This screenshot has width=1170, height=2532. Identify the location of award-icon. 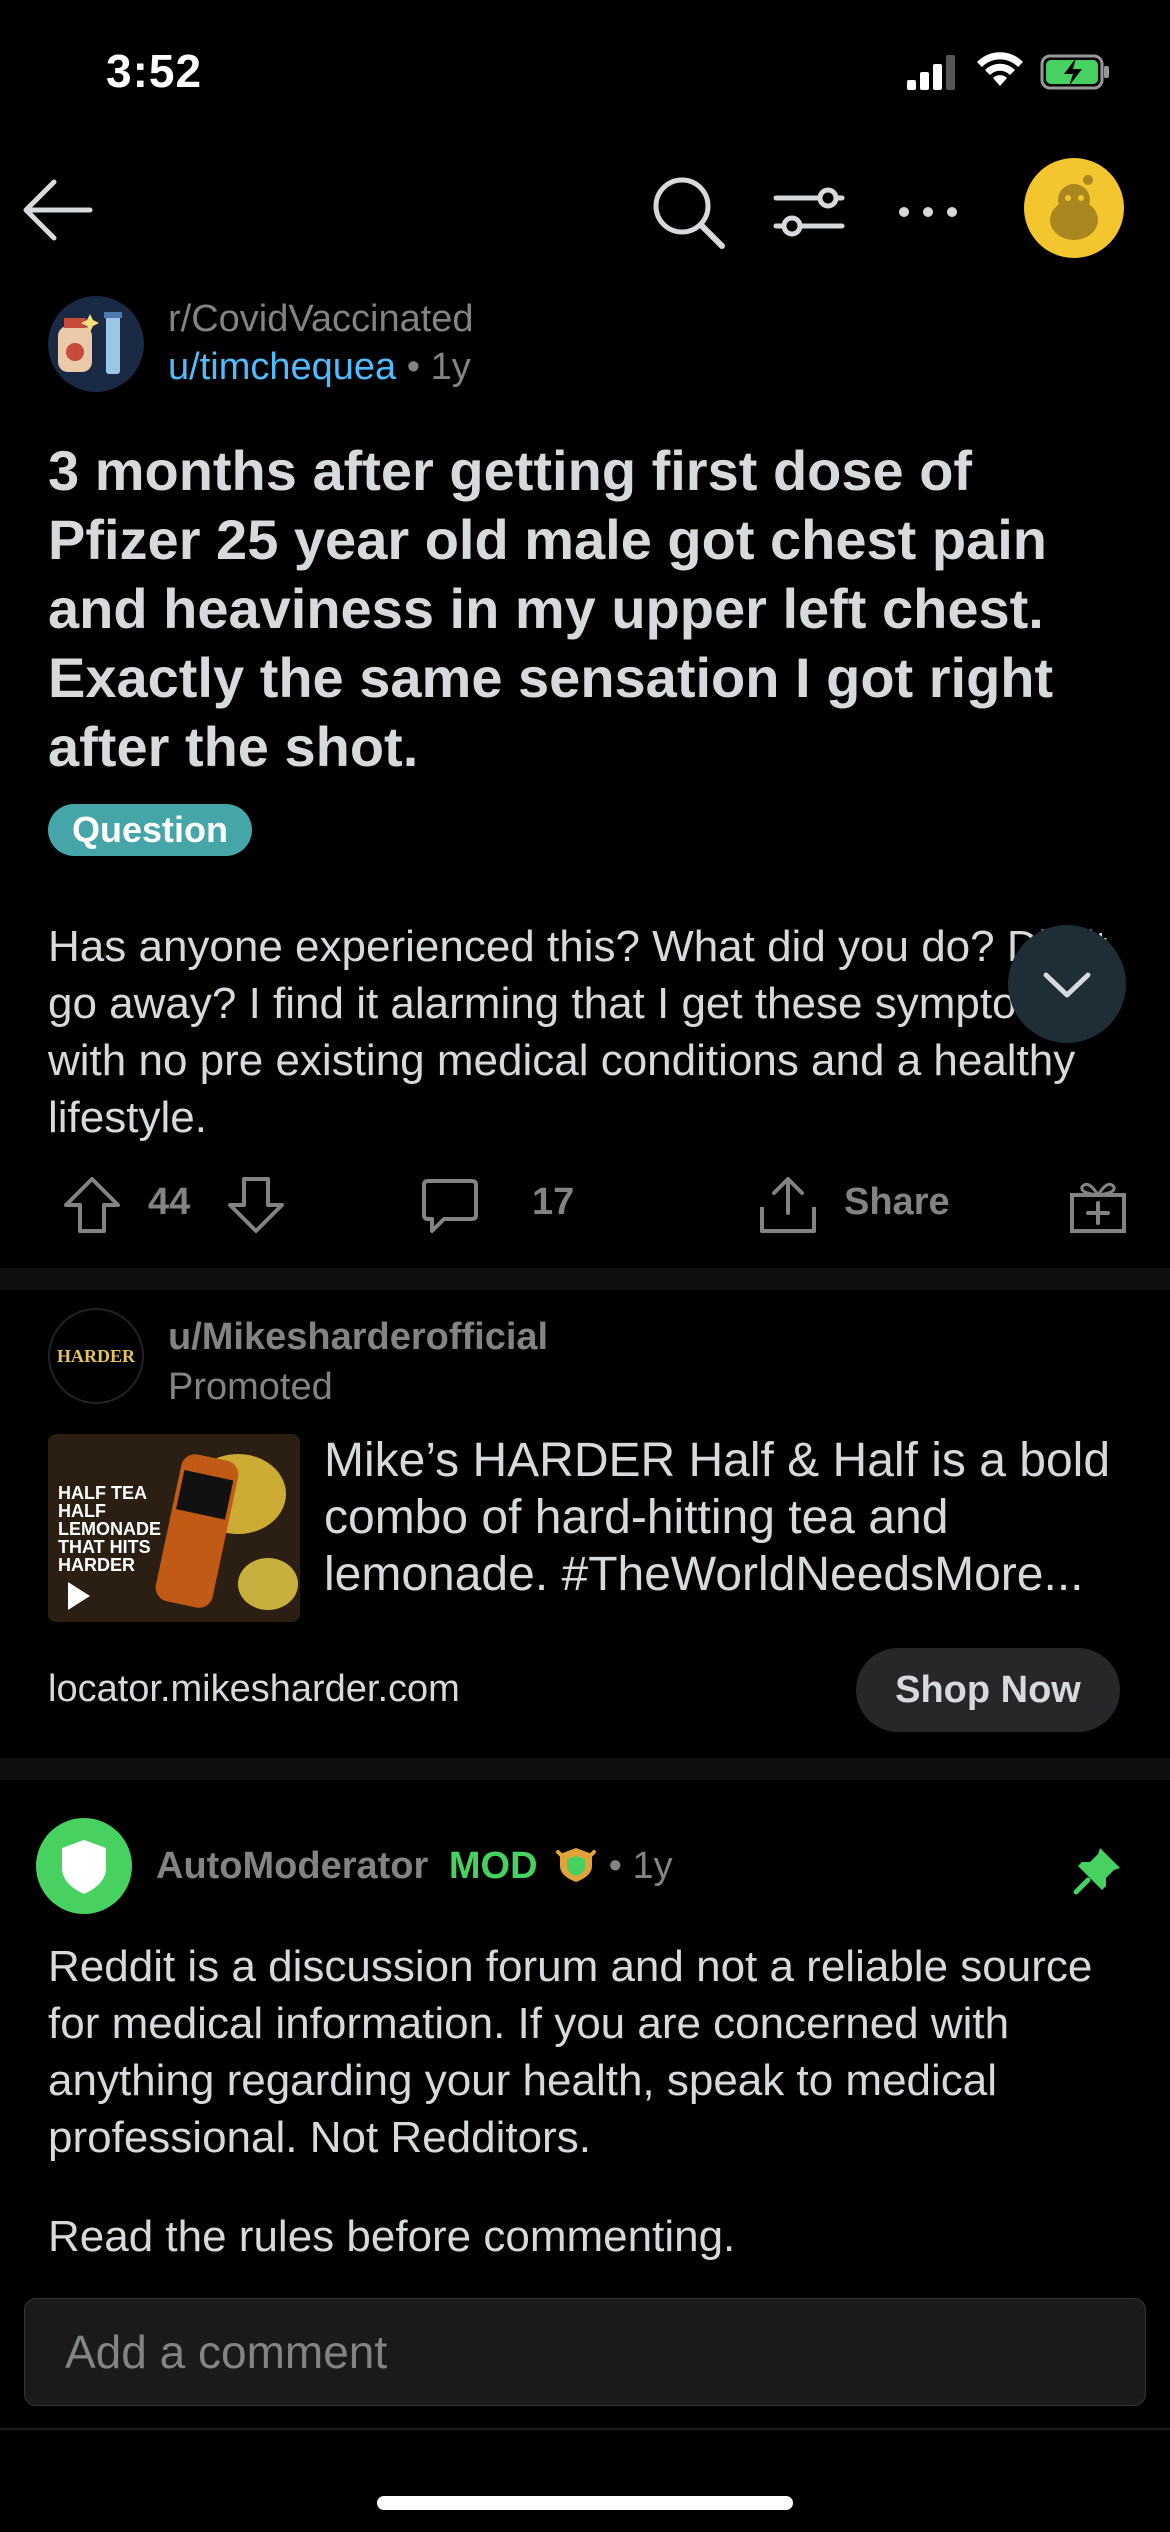
(1098, 1205).